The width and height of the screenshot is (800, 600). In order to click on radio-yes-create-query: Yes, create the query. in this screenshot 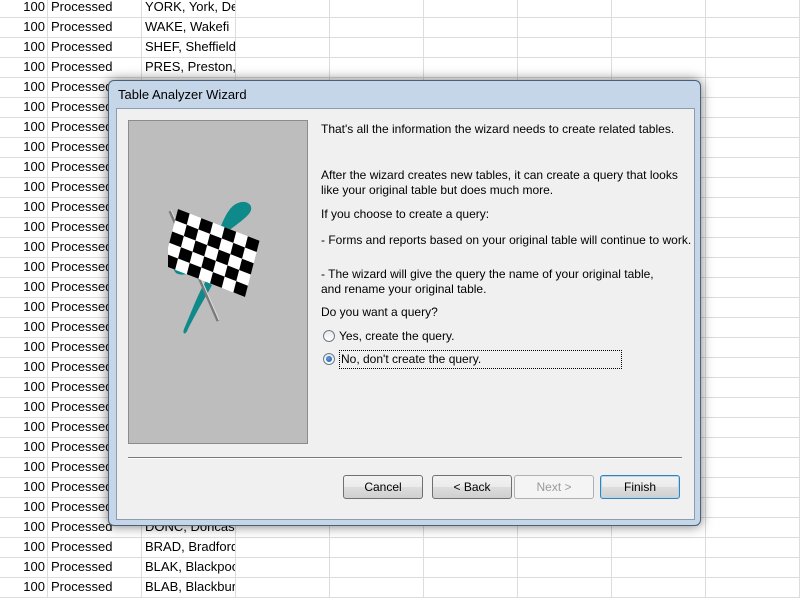, I will do `click(388, 336)`.